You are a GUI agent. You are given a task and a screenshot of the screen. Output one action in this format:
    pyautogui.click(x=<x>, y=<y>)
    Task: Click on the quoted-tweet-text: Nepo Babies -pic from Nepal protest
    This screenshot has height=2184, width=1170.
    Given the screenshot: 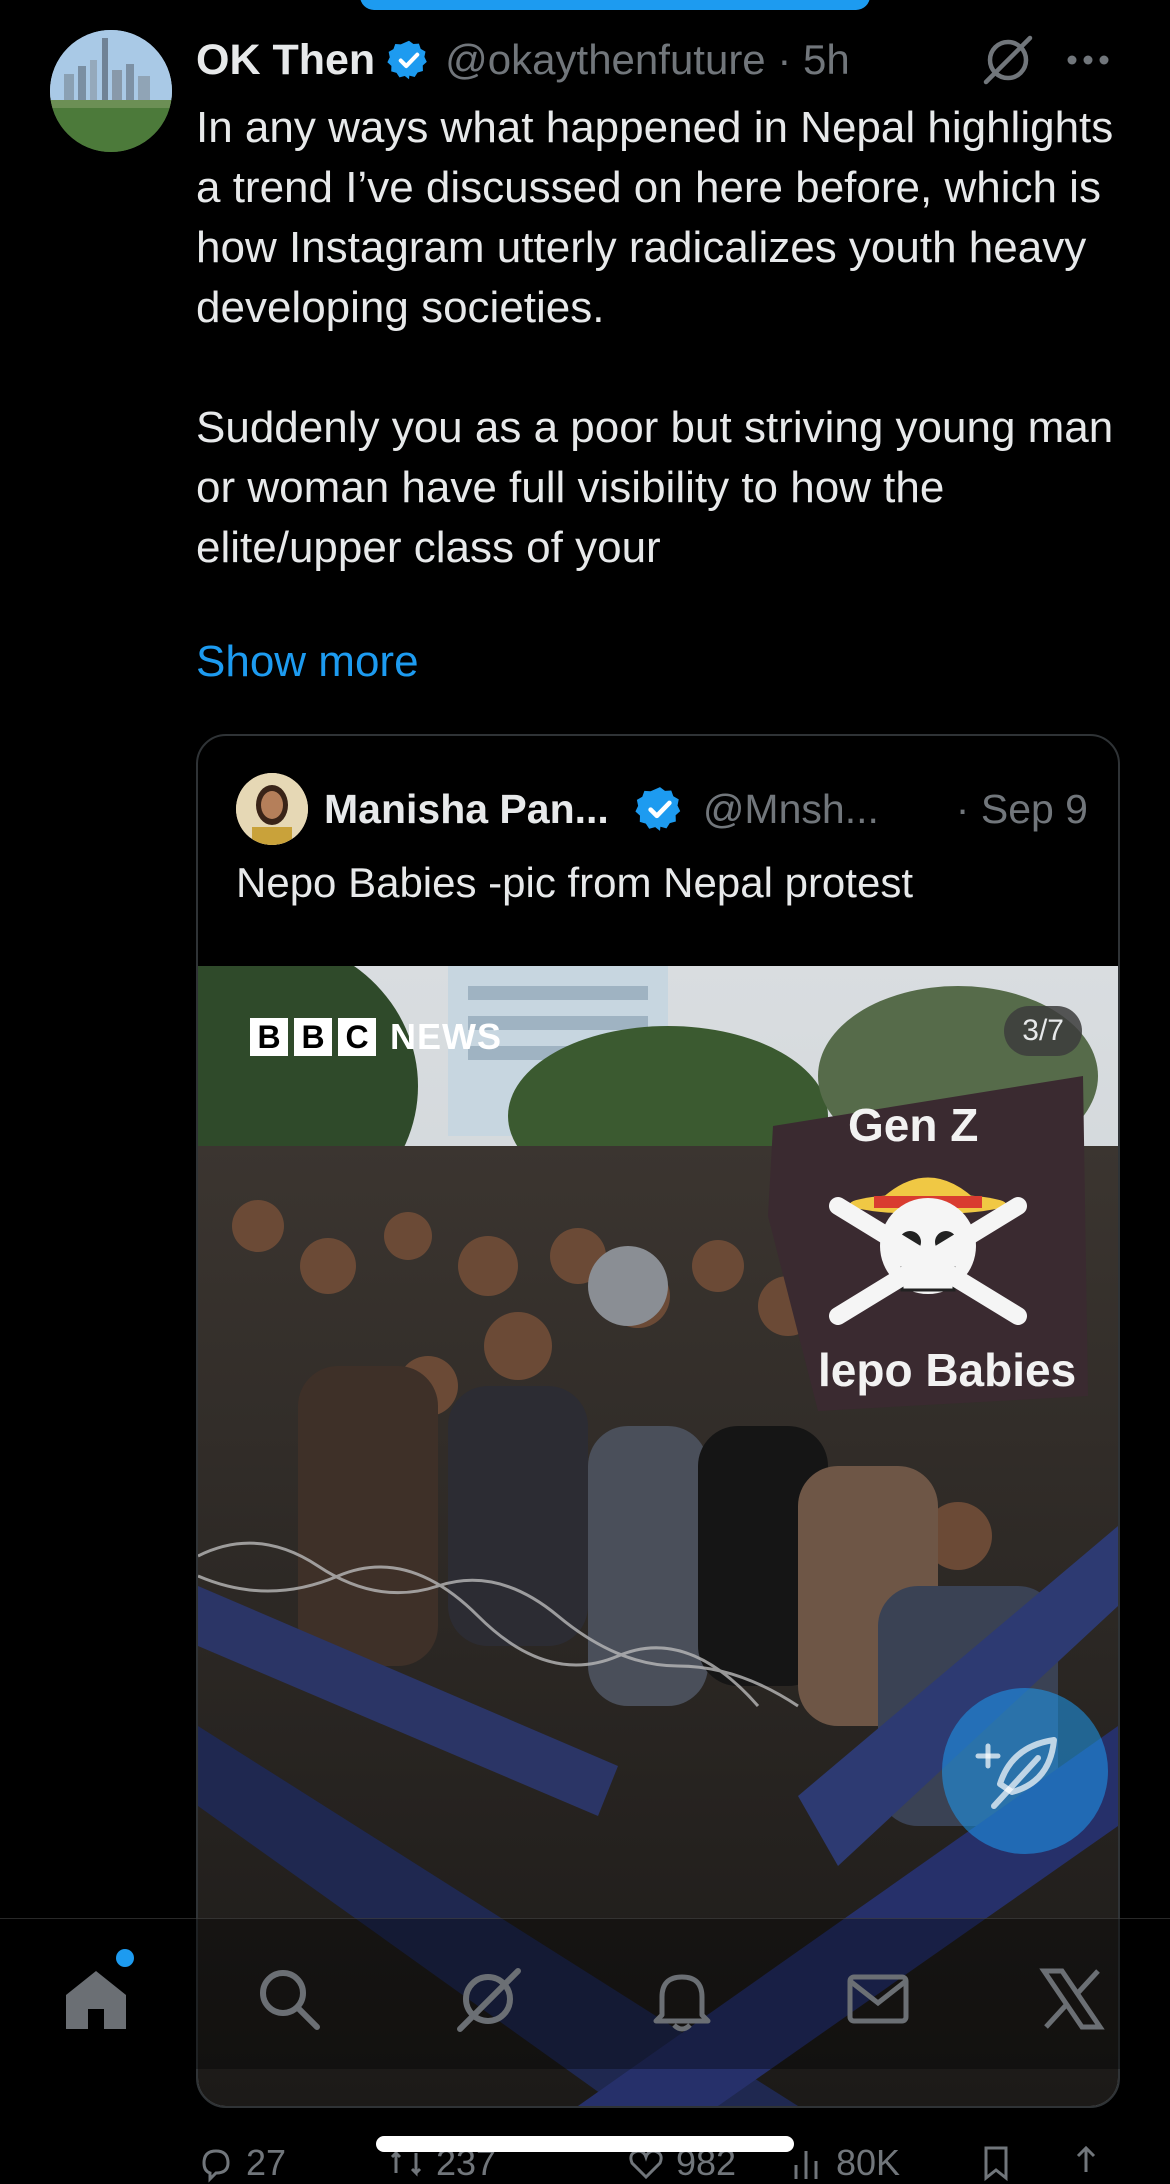 What is the action you would take?
    pyautogui.click(x=574, y=882)
    